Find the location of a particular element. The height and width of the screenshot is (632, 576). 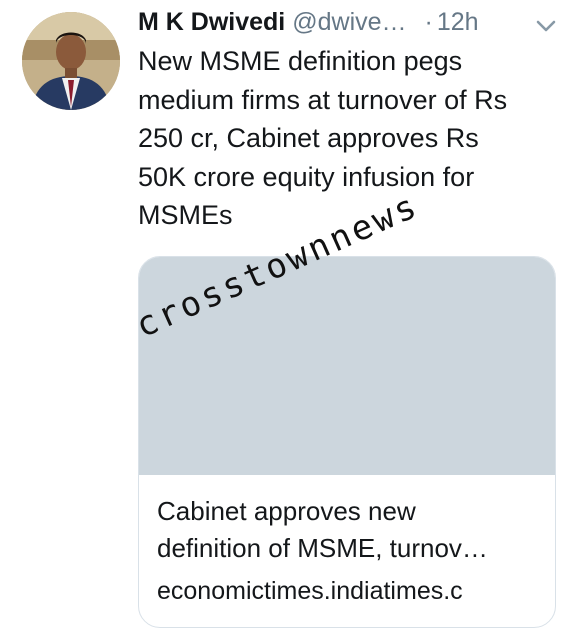

tweet-header: M K Dwivedi @dwive… · 12h is located at coordinates (348, 22).